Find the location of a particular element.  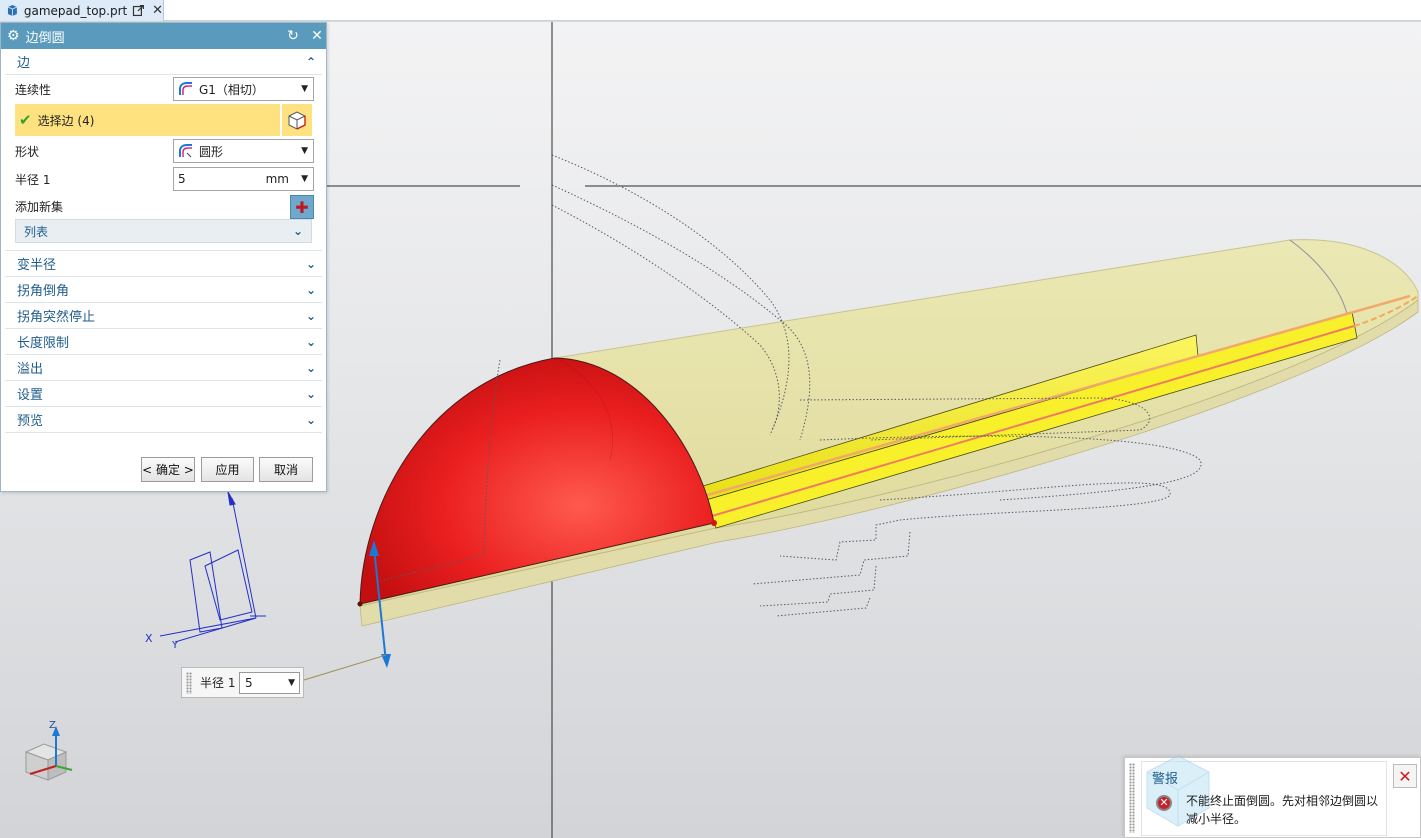

continuity-label: 连续性 is located at coordinates (33, 89).